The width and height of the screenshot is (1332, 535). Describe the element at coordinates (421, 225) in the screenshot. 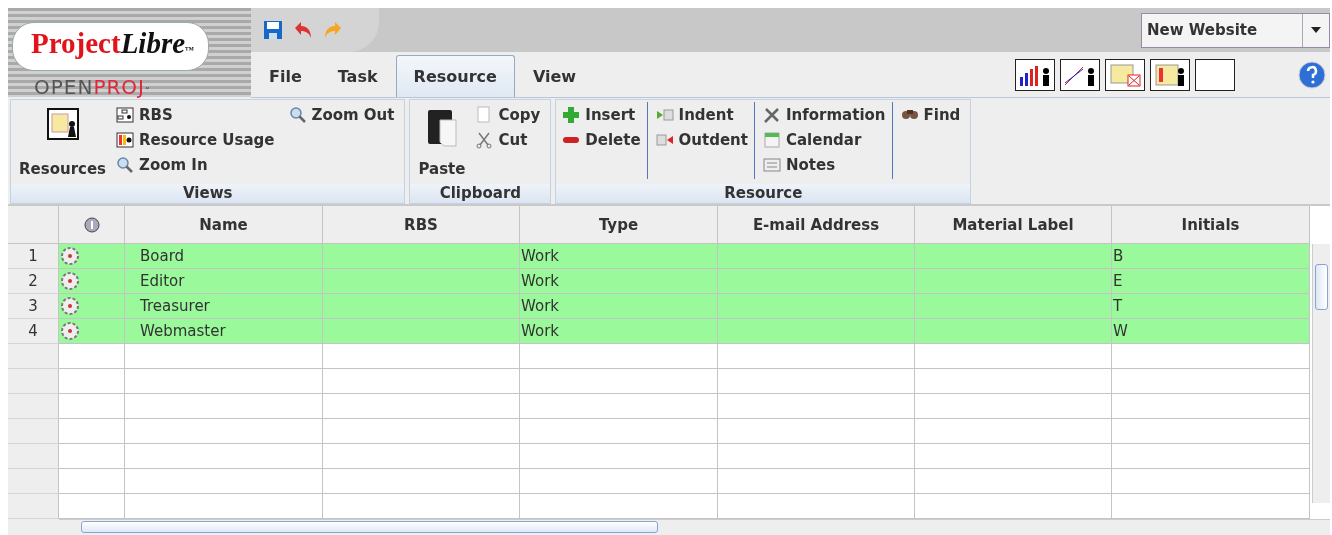

I see `column-header: RBS` at that location.